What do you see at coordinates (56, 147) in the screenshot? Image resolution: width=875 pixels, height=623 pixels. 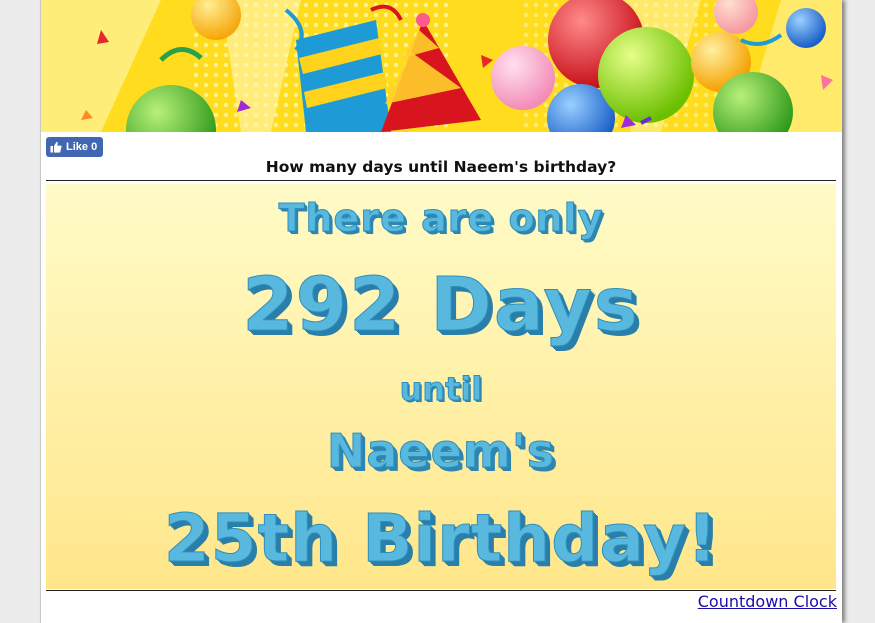 I see `thumbs-up-icon` at bounding box center [56, 147].